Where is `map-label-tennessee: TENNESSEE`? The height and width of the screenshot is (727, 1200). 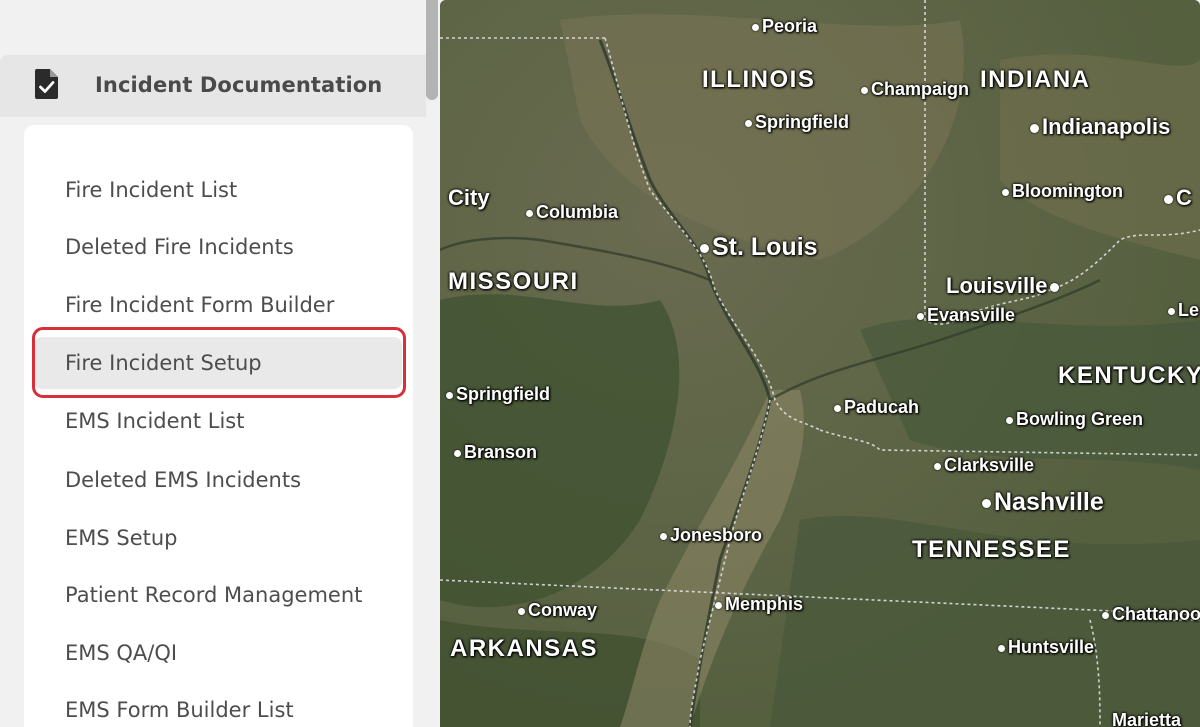
map-label-tennessee: TENNESSEE is located at coordinates (991, 549).